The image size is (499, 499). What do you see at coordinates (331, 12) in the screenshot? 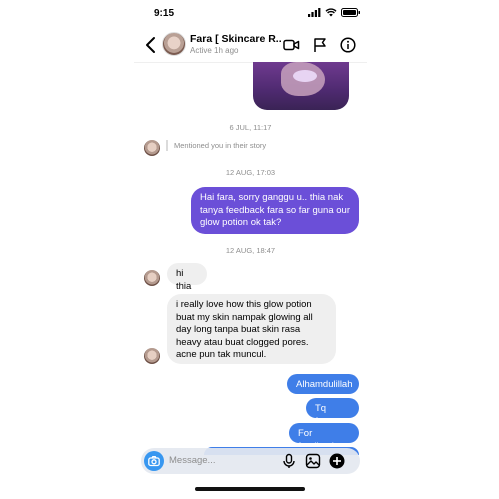
I see `wifi-icon` at bounding box center [331, 12].